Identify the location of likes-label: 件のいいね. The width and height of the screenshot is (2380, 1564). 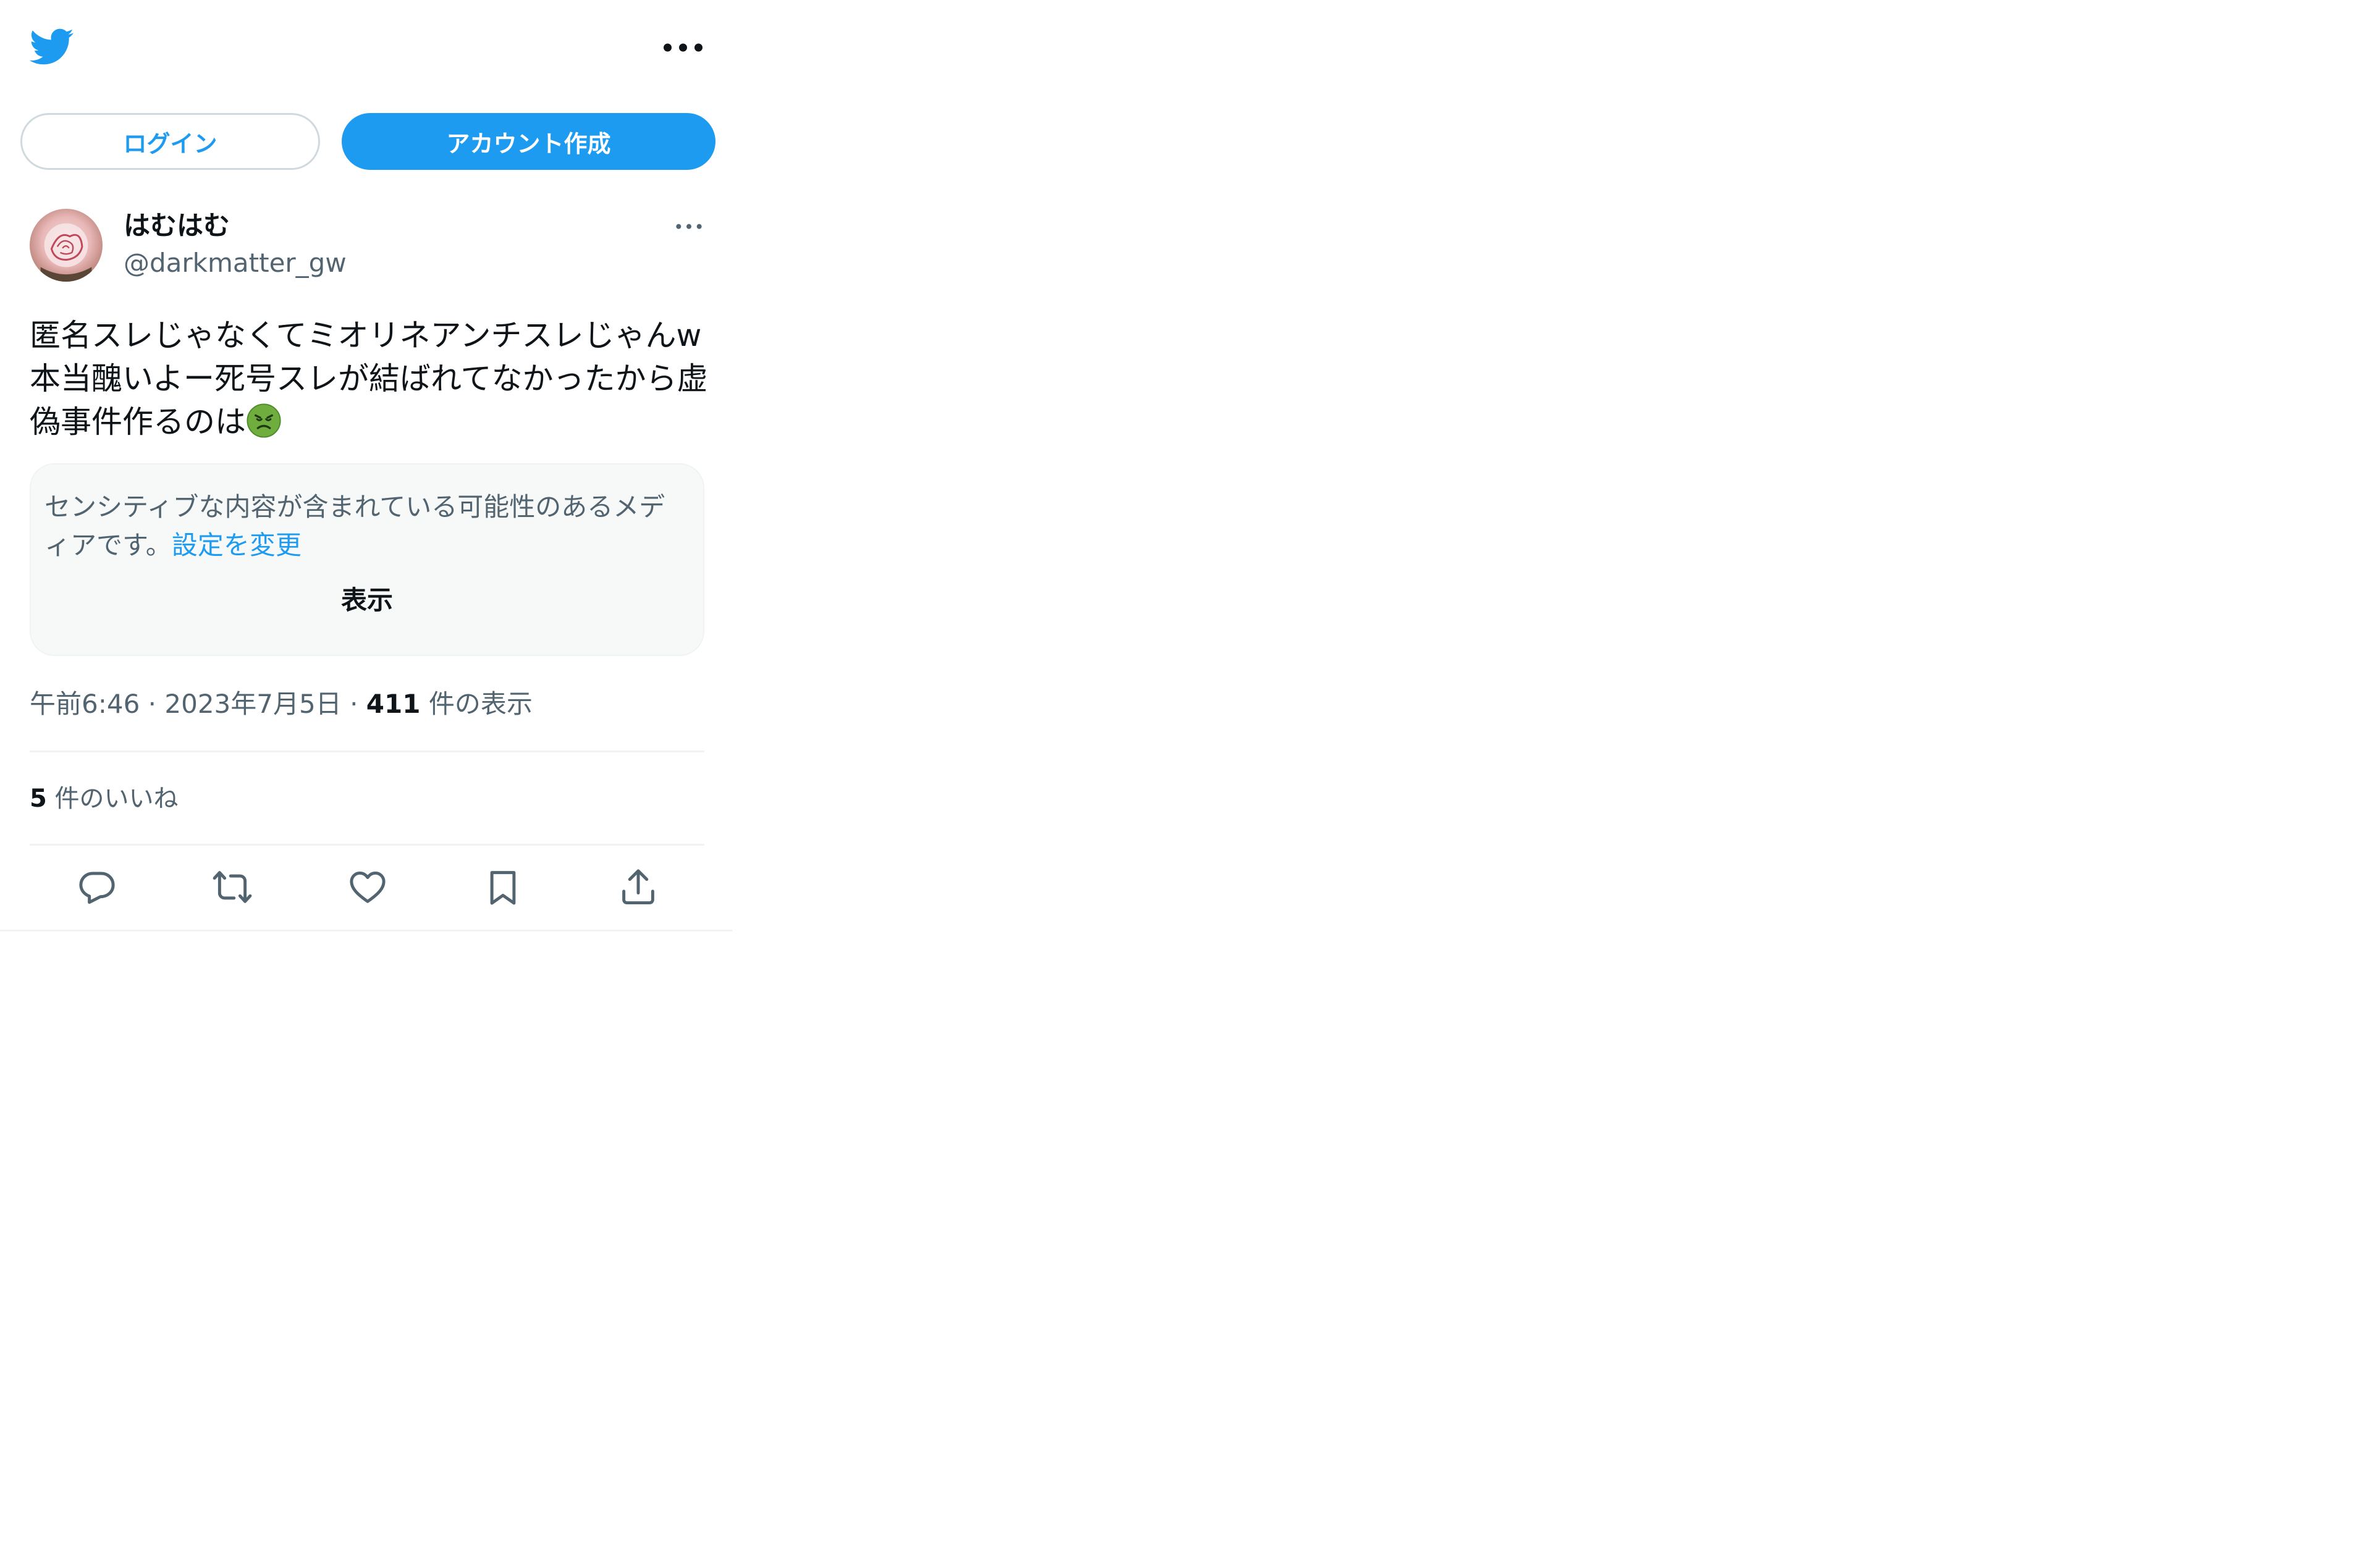
(113, 798).